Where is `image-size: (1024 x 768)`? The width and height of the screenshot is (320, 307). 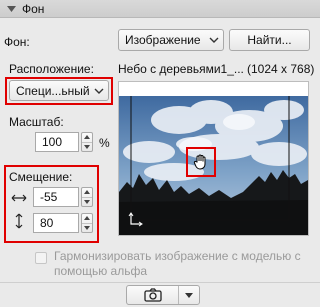
image-size: (1024 x 768) is located at coordinates (281, 69).